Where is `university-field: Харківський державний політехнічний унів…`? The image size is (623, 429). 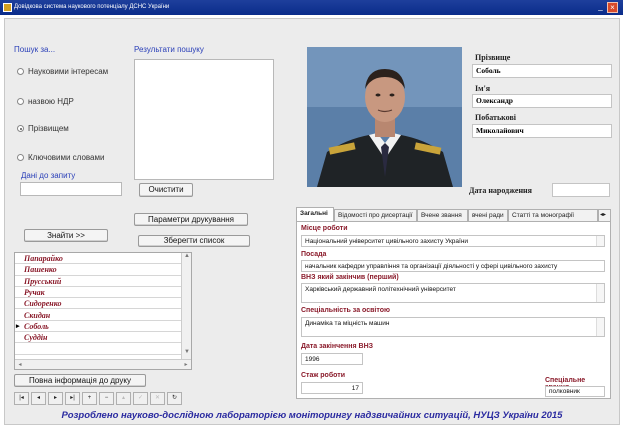
university-field: Харківський державний політехнічний унів… is located at coordinates (453, 293).